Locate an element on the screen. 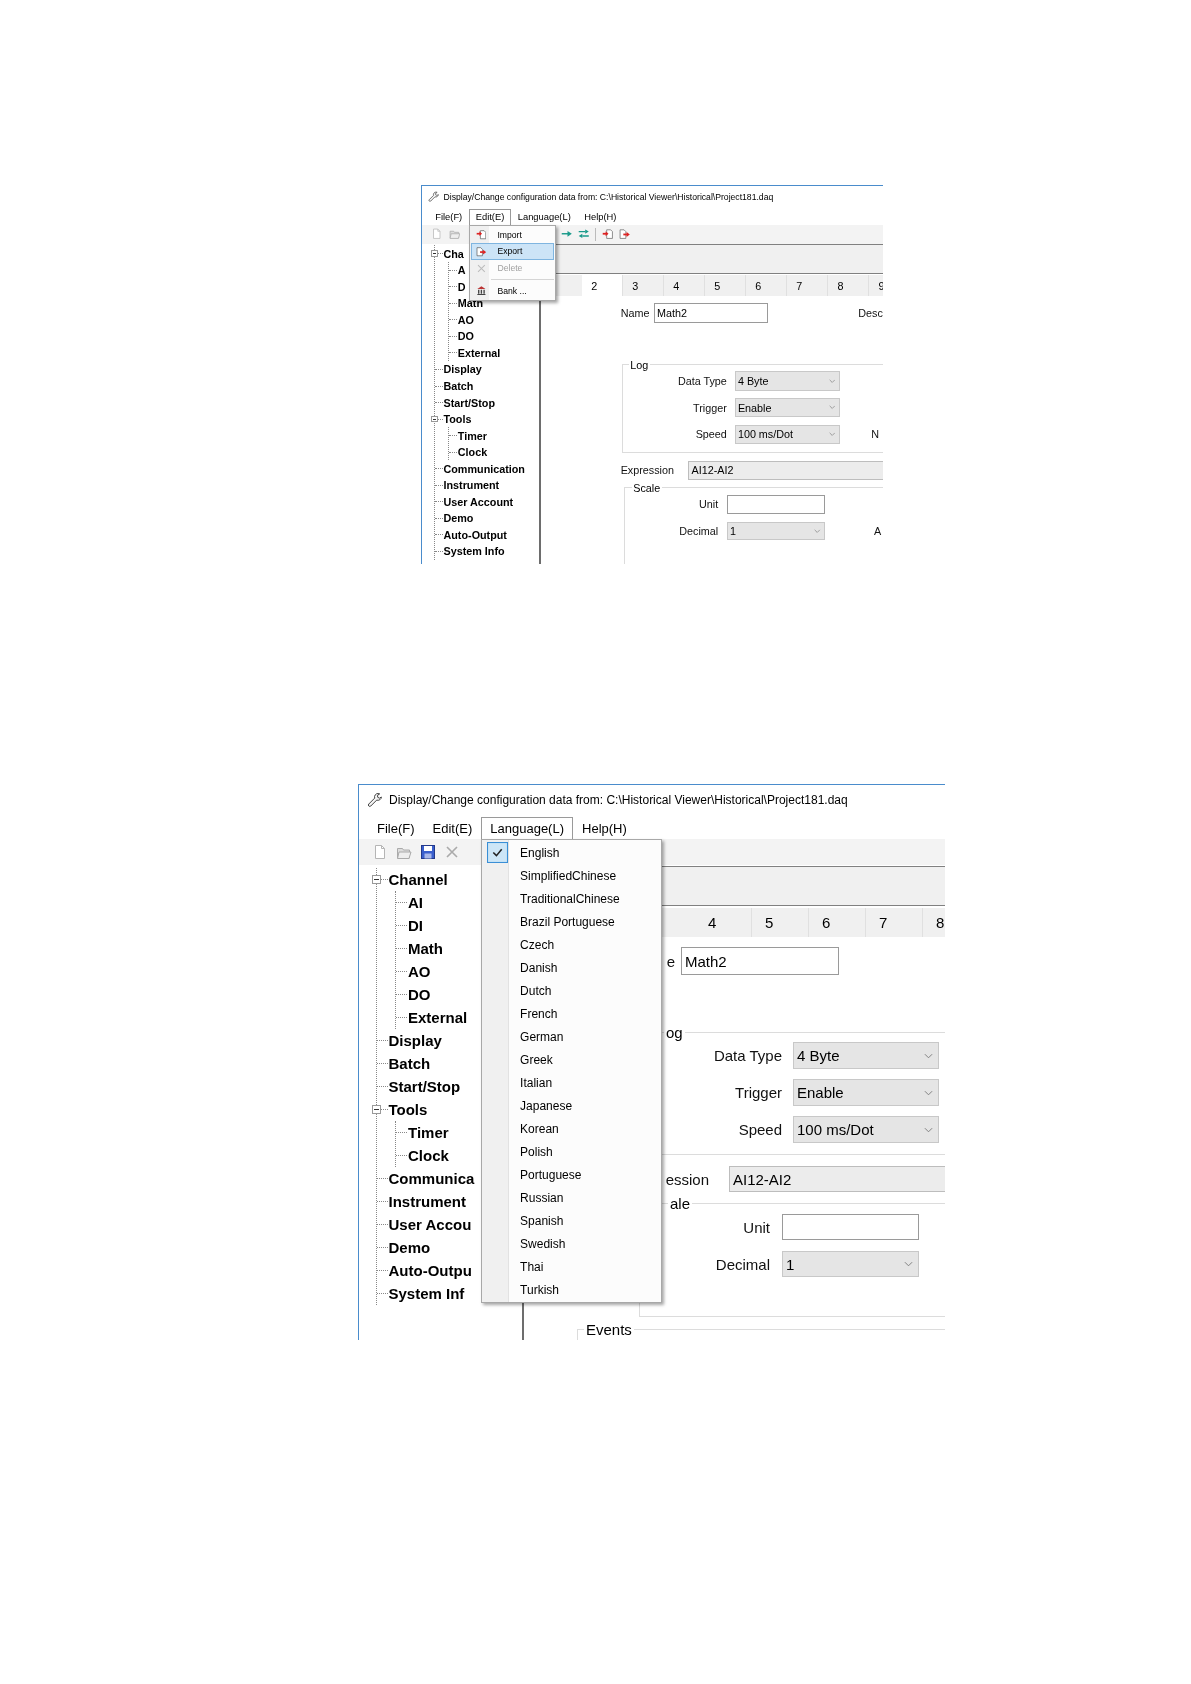 This screenshot has width=1191, height=1684. menu-item: Turkish is located at coordinates (572, 1290).